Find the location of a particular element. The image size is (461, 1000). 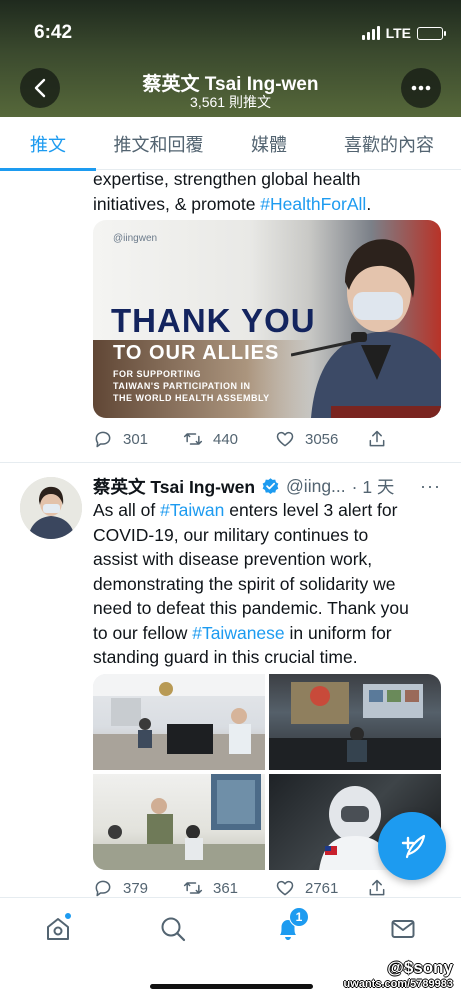

tab-likes: 喜歡的內容 is located at coordinates (389, 143).